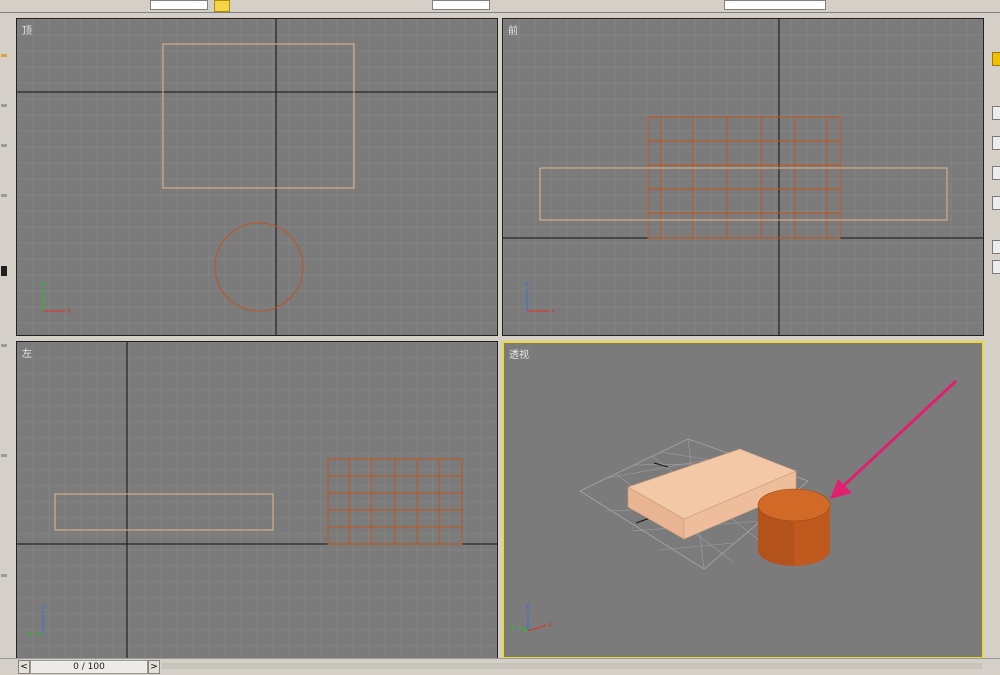 This screenshot has height=675, width=1000. I want to click on left-toolbar, so click(7, 337).